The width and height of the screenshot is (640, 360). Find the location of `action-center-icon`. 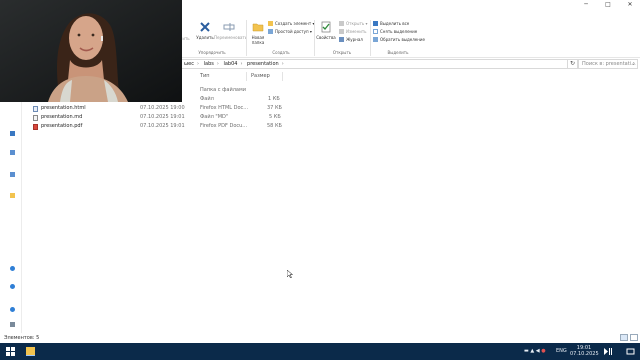

action-center-icon is located at coordinates (630, 351).